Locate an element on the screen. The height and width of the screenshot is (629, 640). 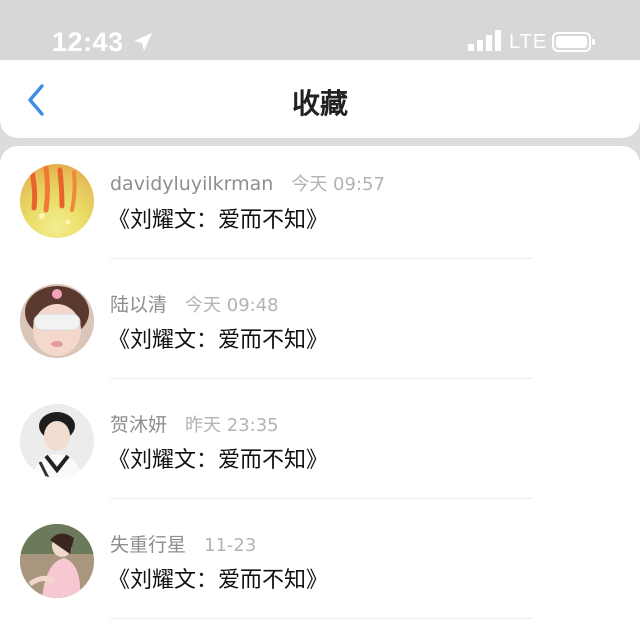
item-meta: 失重行星 11-23 is located at coordinates (183, 543).